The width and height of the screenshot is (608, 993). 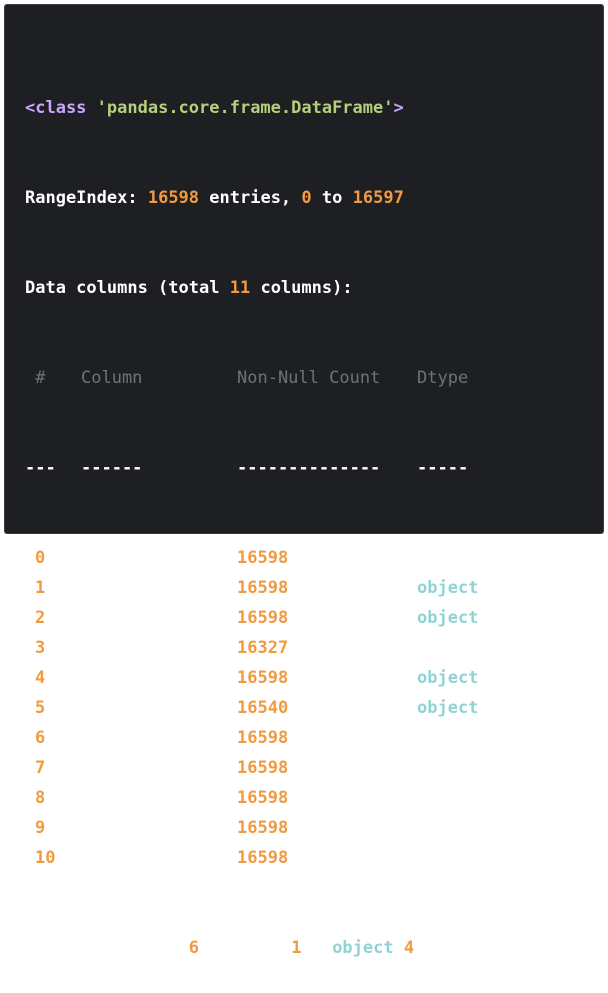 What do you see at coordinates (45, 858) in the screenshot?
I see `row-index: 10` at bounding box center [45, 858].